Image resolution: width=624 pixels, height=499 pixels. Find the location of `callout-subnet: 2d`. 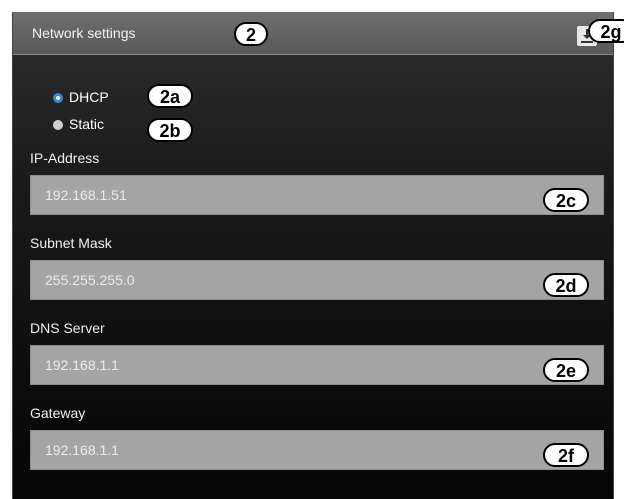

callout-subnet: 2d is located at coordinates (566, 285).